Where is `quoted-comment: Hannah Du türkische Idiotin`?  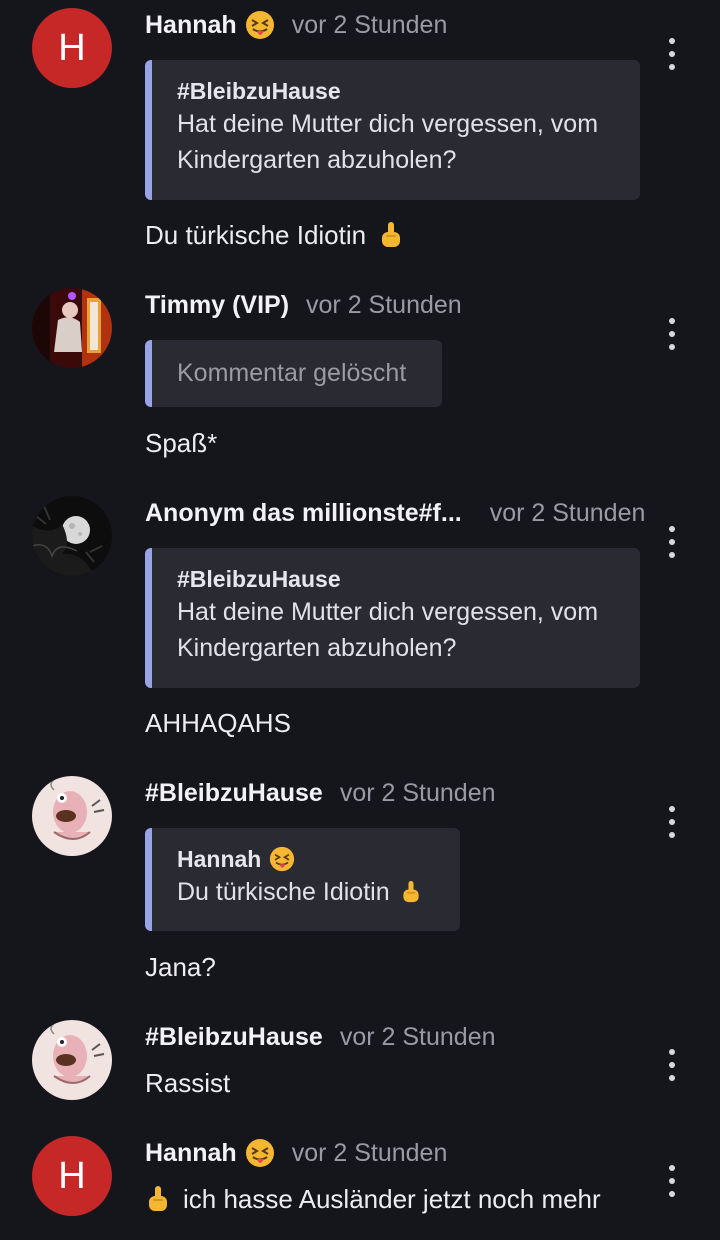
quoted-comment: Hannah Du türkische Idiotin is located at coordinates (302, 879).